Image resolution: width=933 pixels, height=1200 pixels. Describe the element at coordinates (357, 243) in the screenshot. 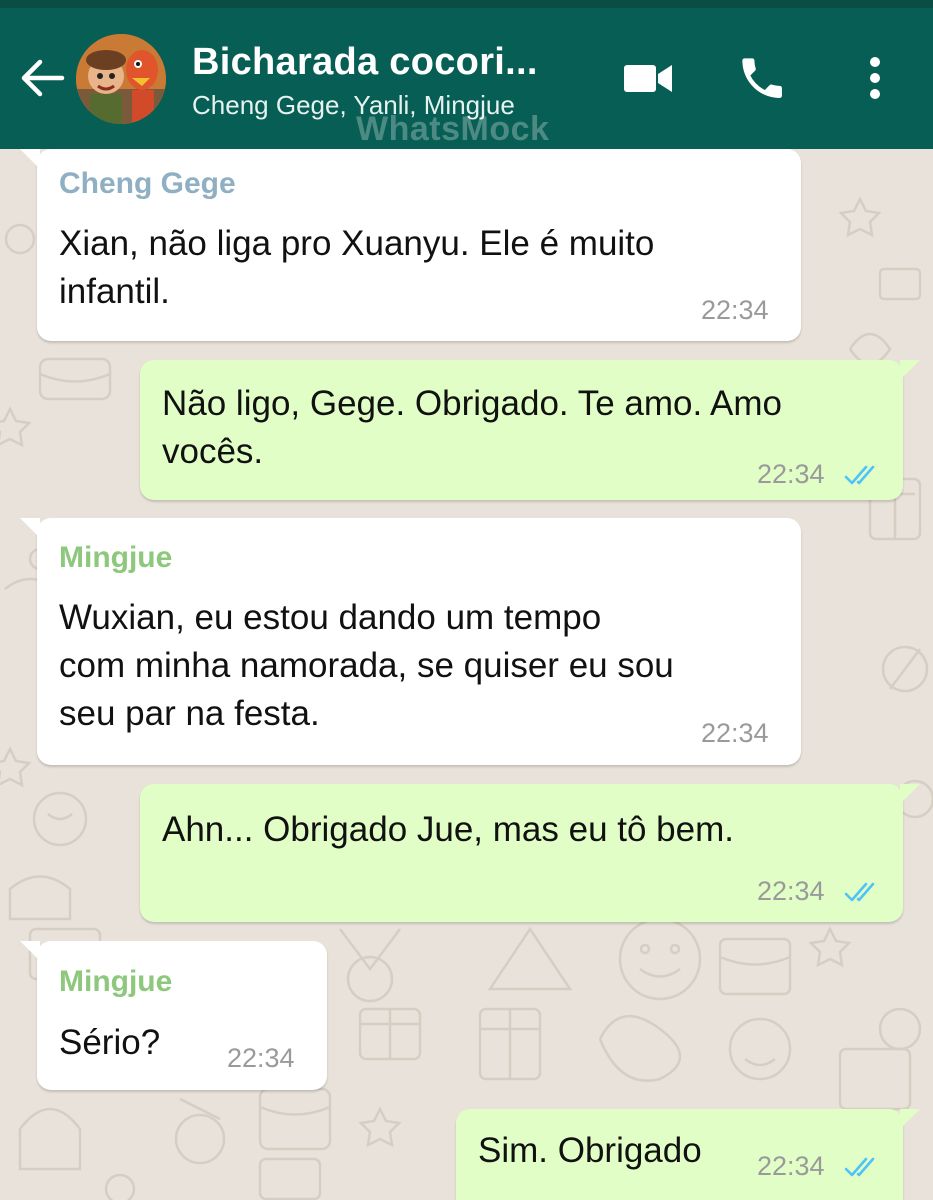

I see `message-line: Xian, não liga pro Xuanyu. Ele é muito` at that location.